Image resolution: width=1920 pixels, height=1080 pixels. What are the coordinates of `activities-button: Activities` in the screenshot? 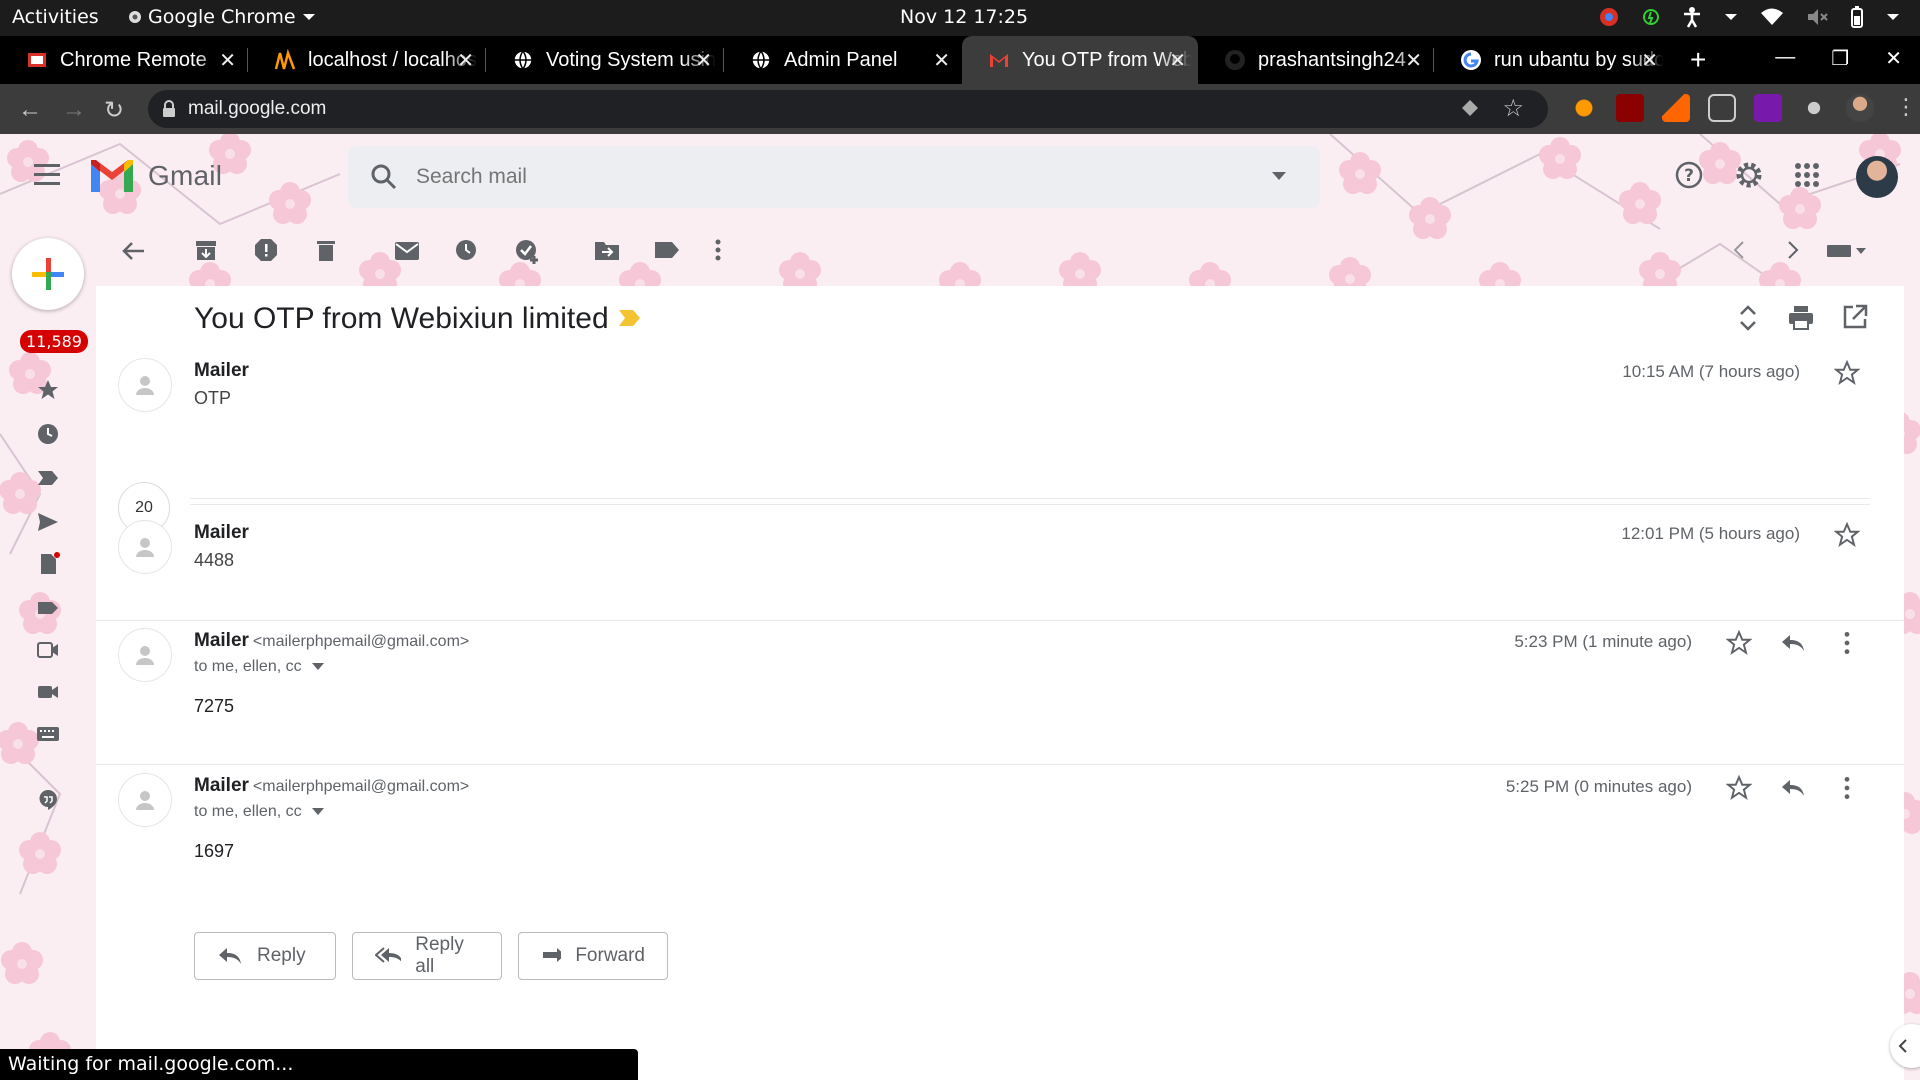 It's located at (55, 17).